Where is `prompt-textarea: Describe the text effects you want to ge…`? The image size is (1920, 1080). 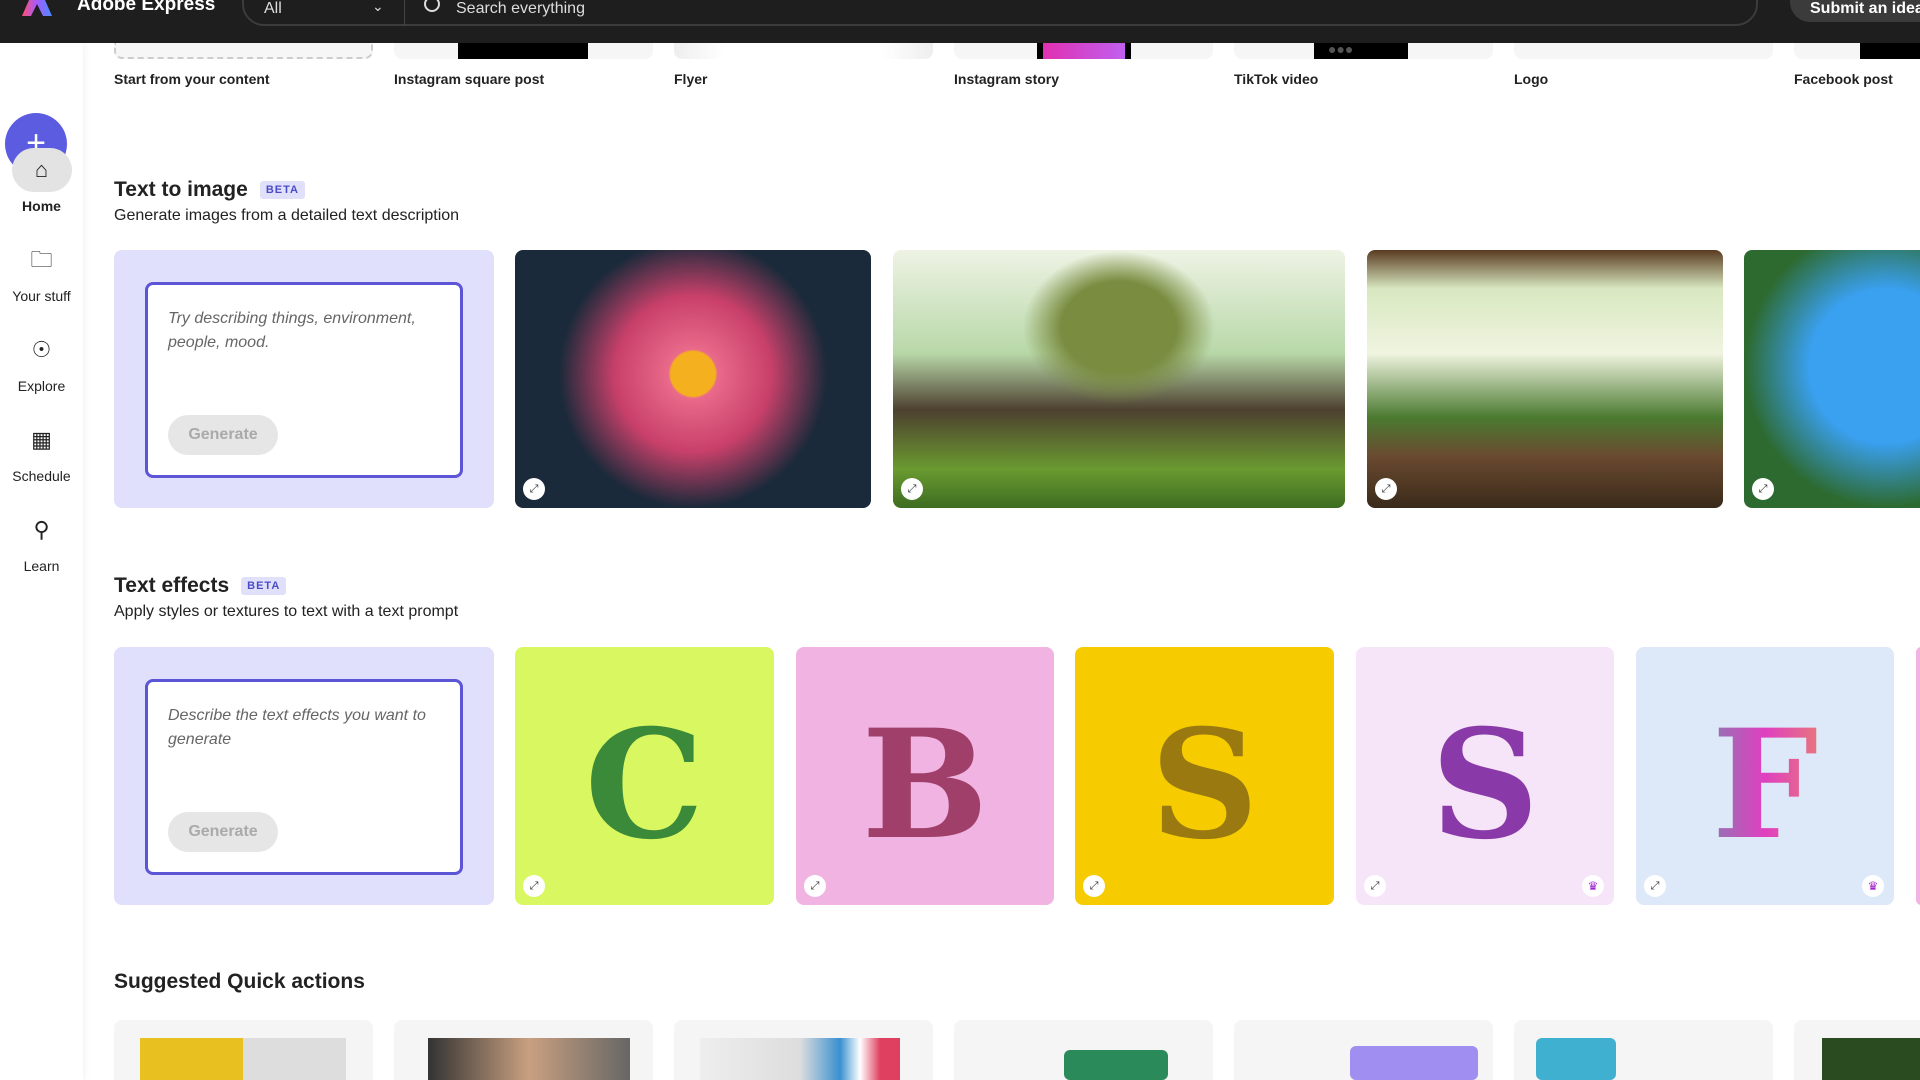 prompt-textarea: Describe the text effects you want to ge… is located at coordinates (304, 777).